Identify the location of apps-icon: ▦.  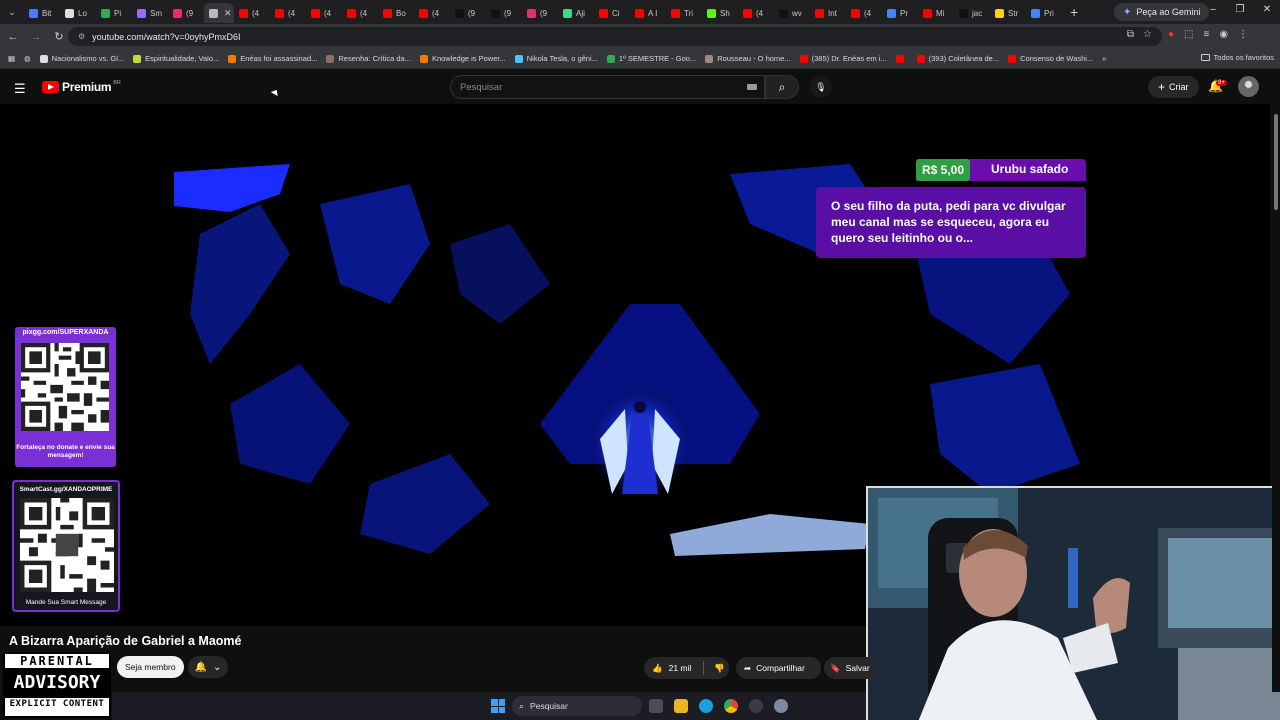
(11, 58).